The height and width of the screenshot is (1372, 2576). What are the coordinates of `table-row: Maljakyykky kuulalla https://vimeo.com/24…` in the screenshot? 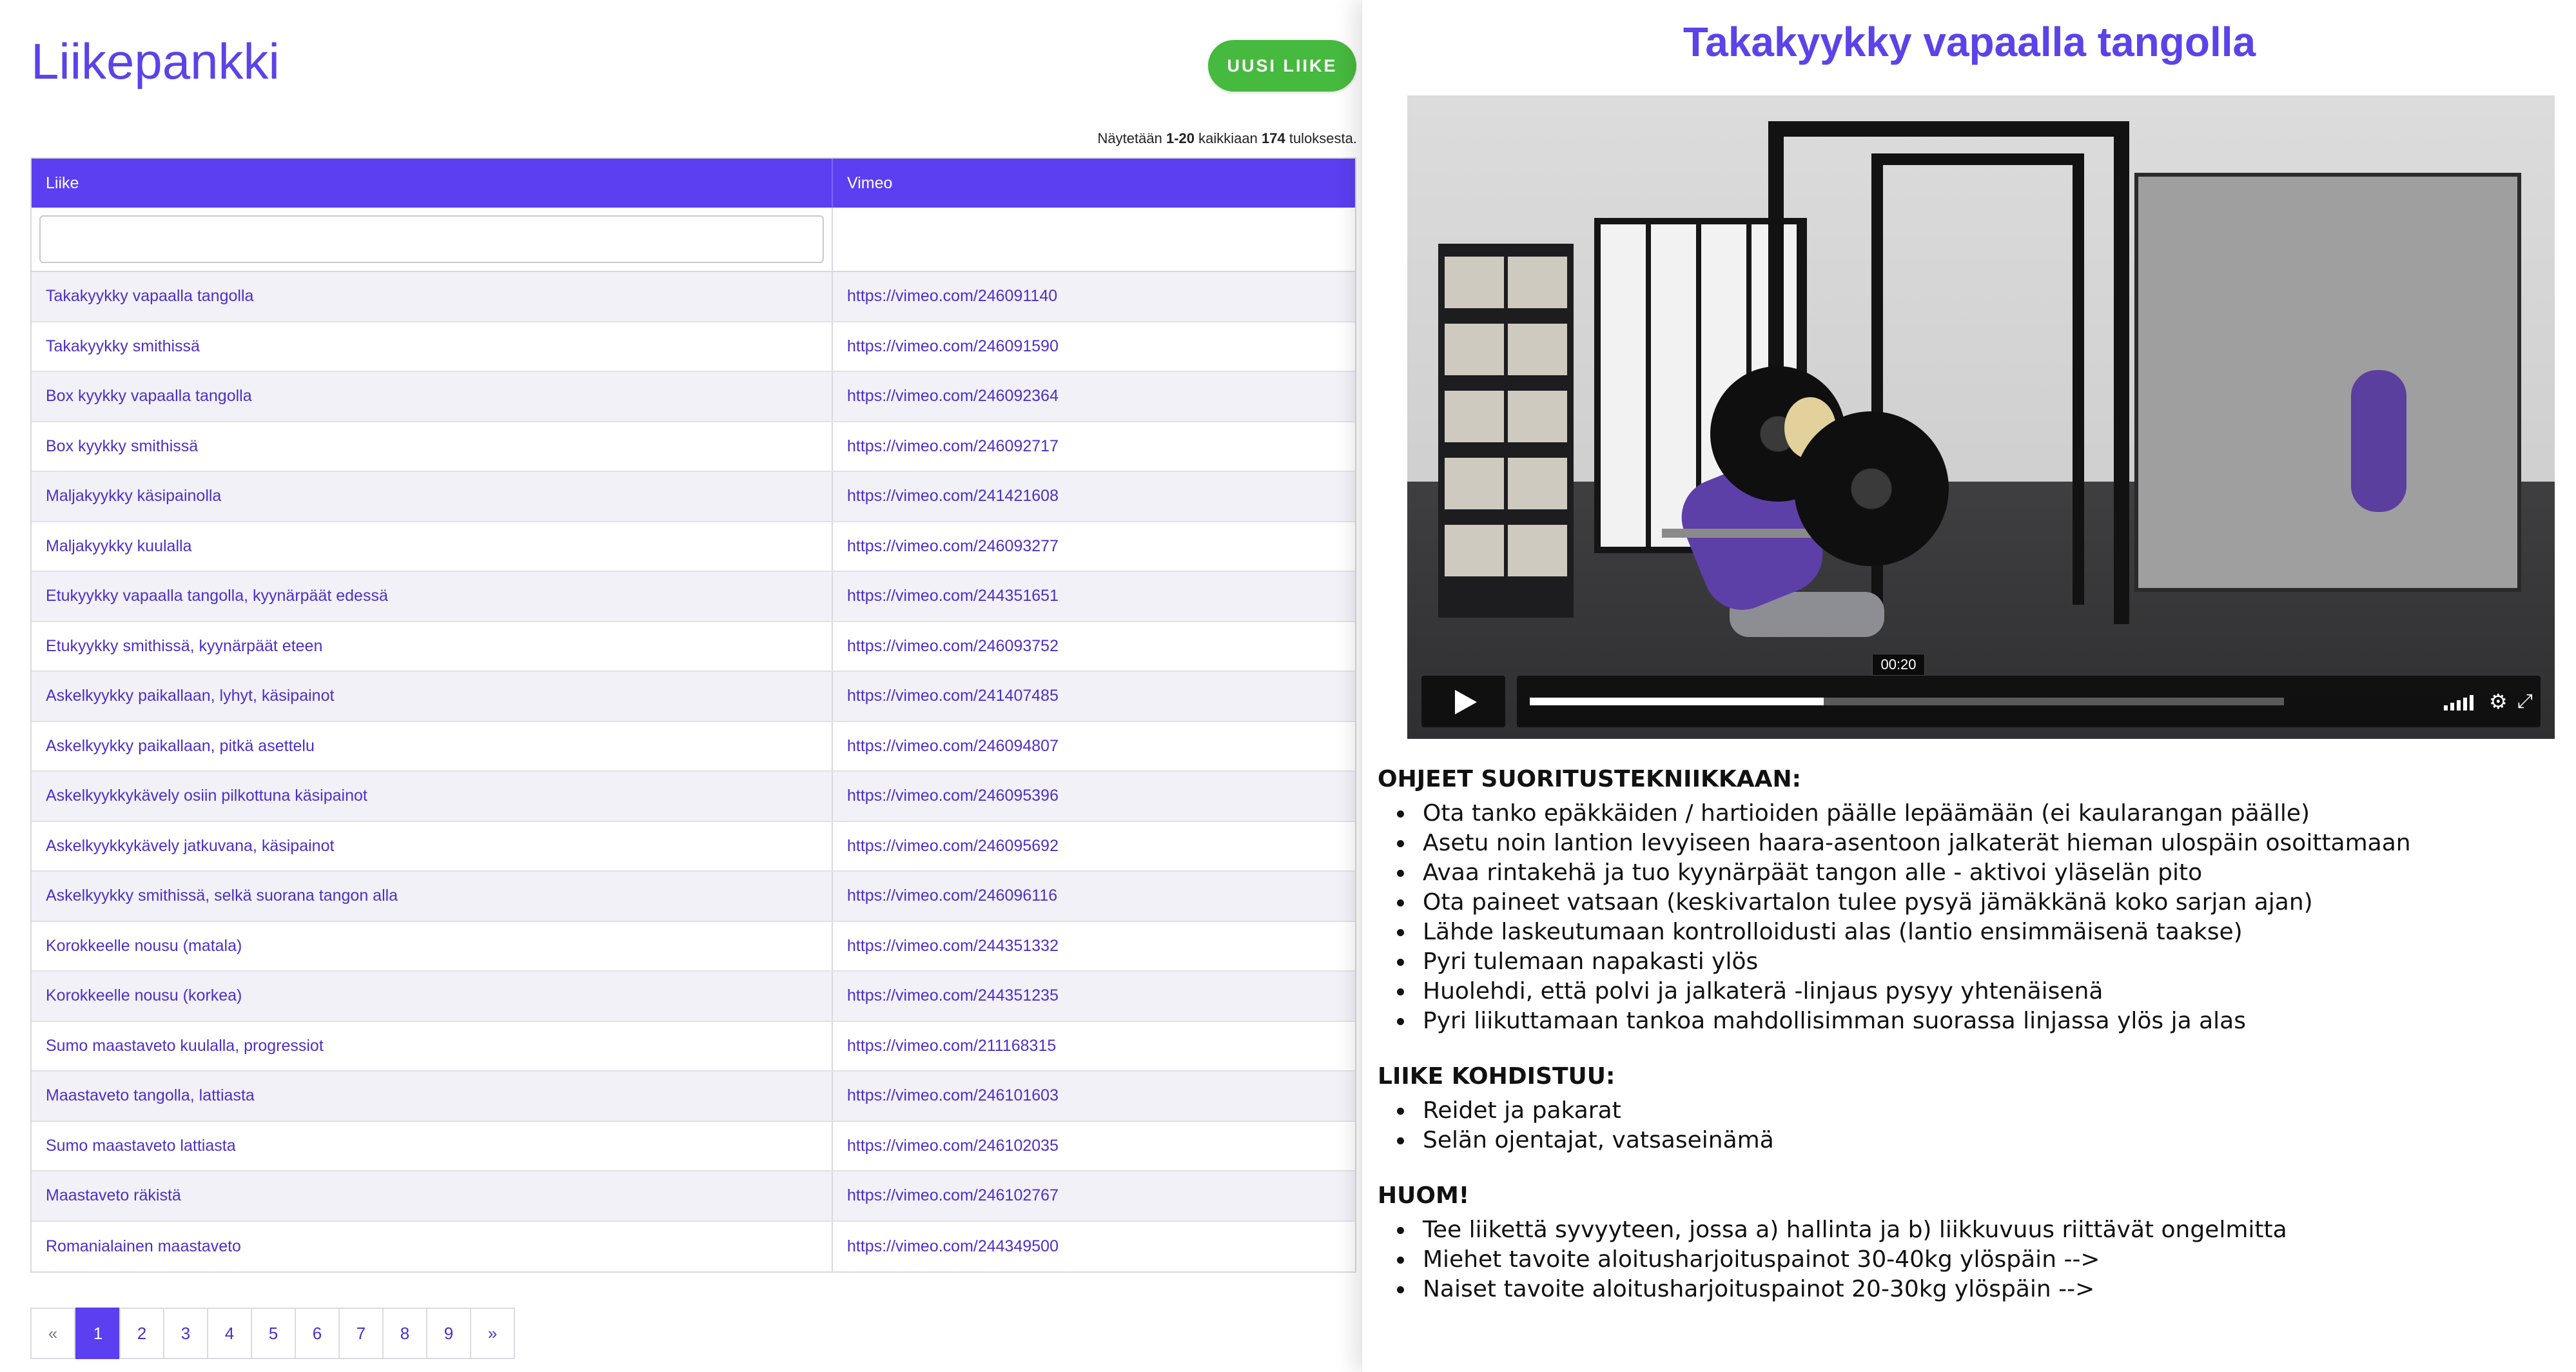 It's located at (694, 547).